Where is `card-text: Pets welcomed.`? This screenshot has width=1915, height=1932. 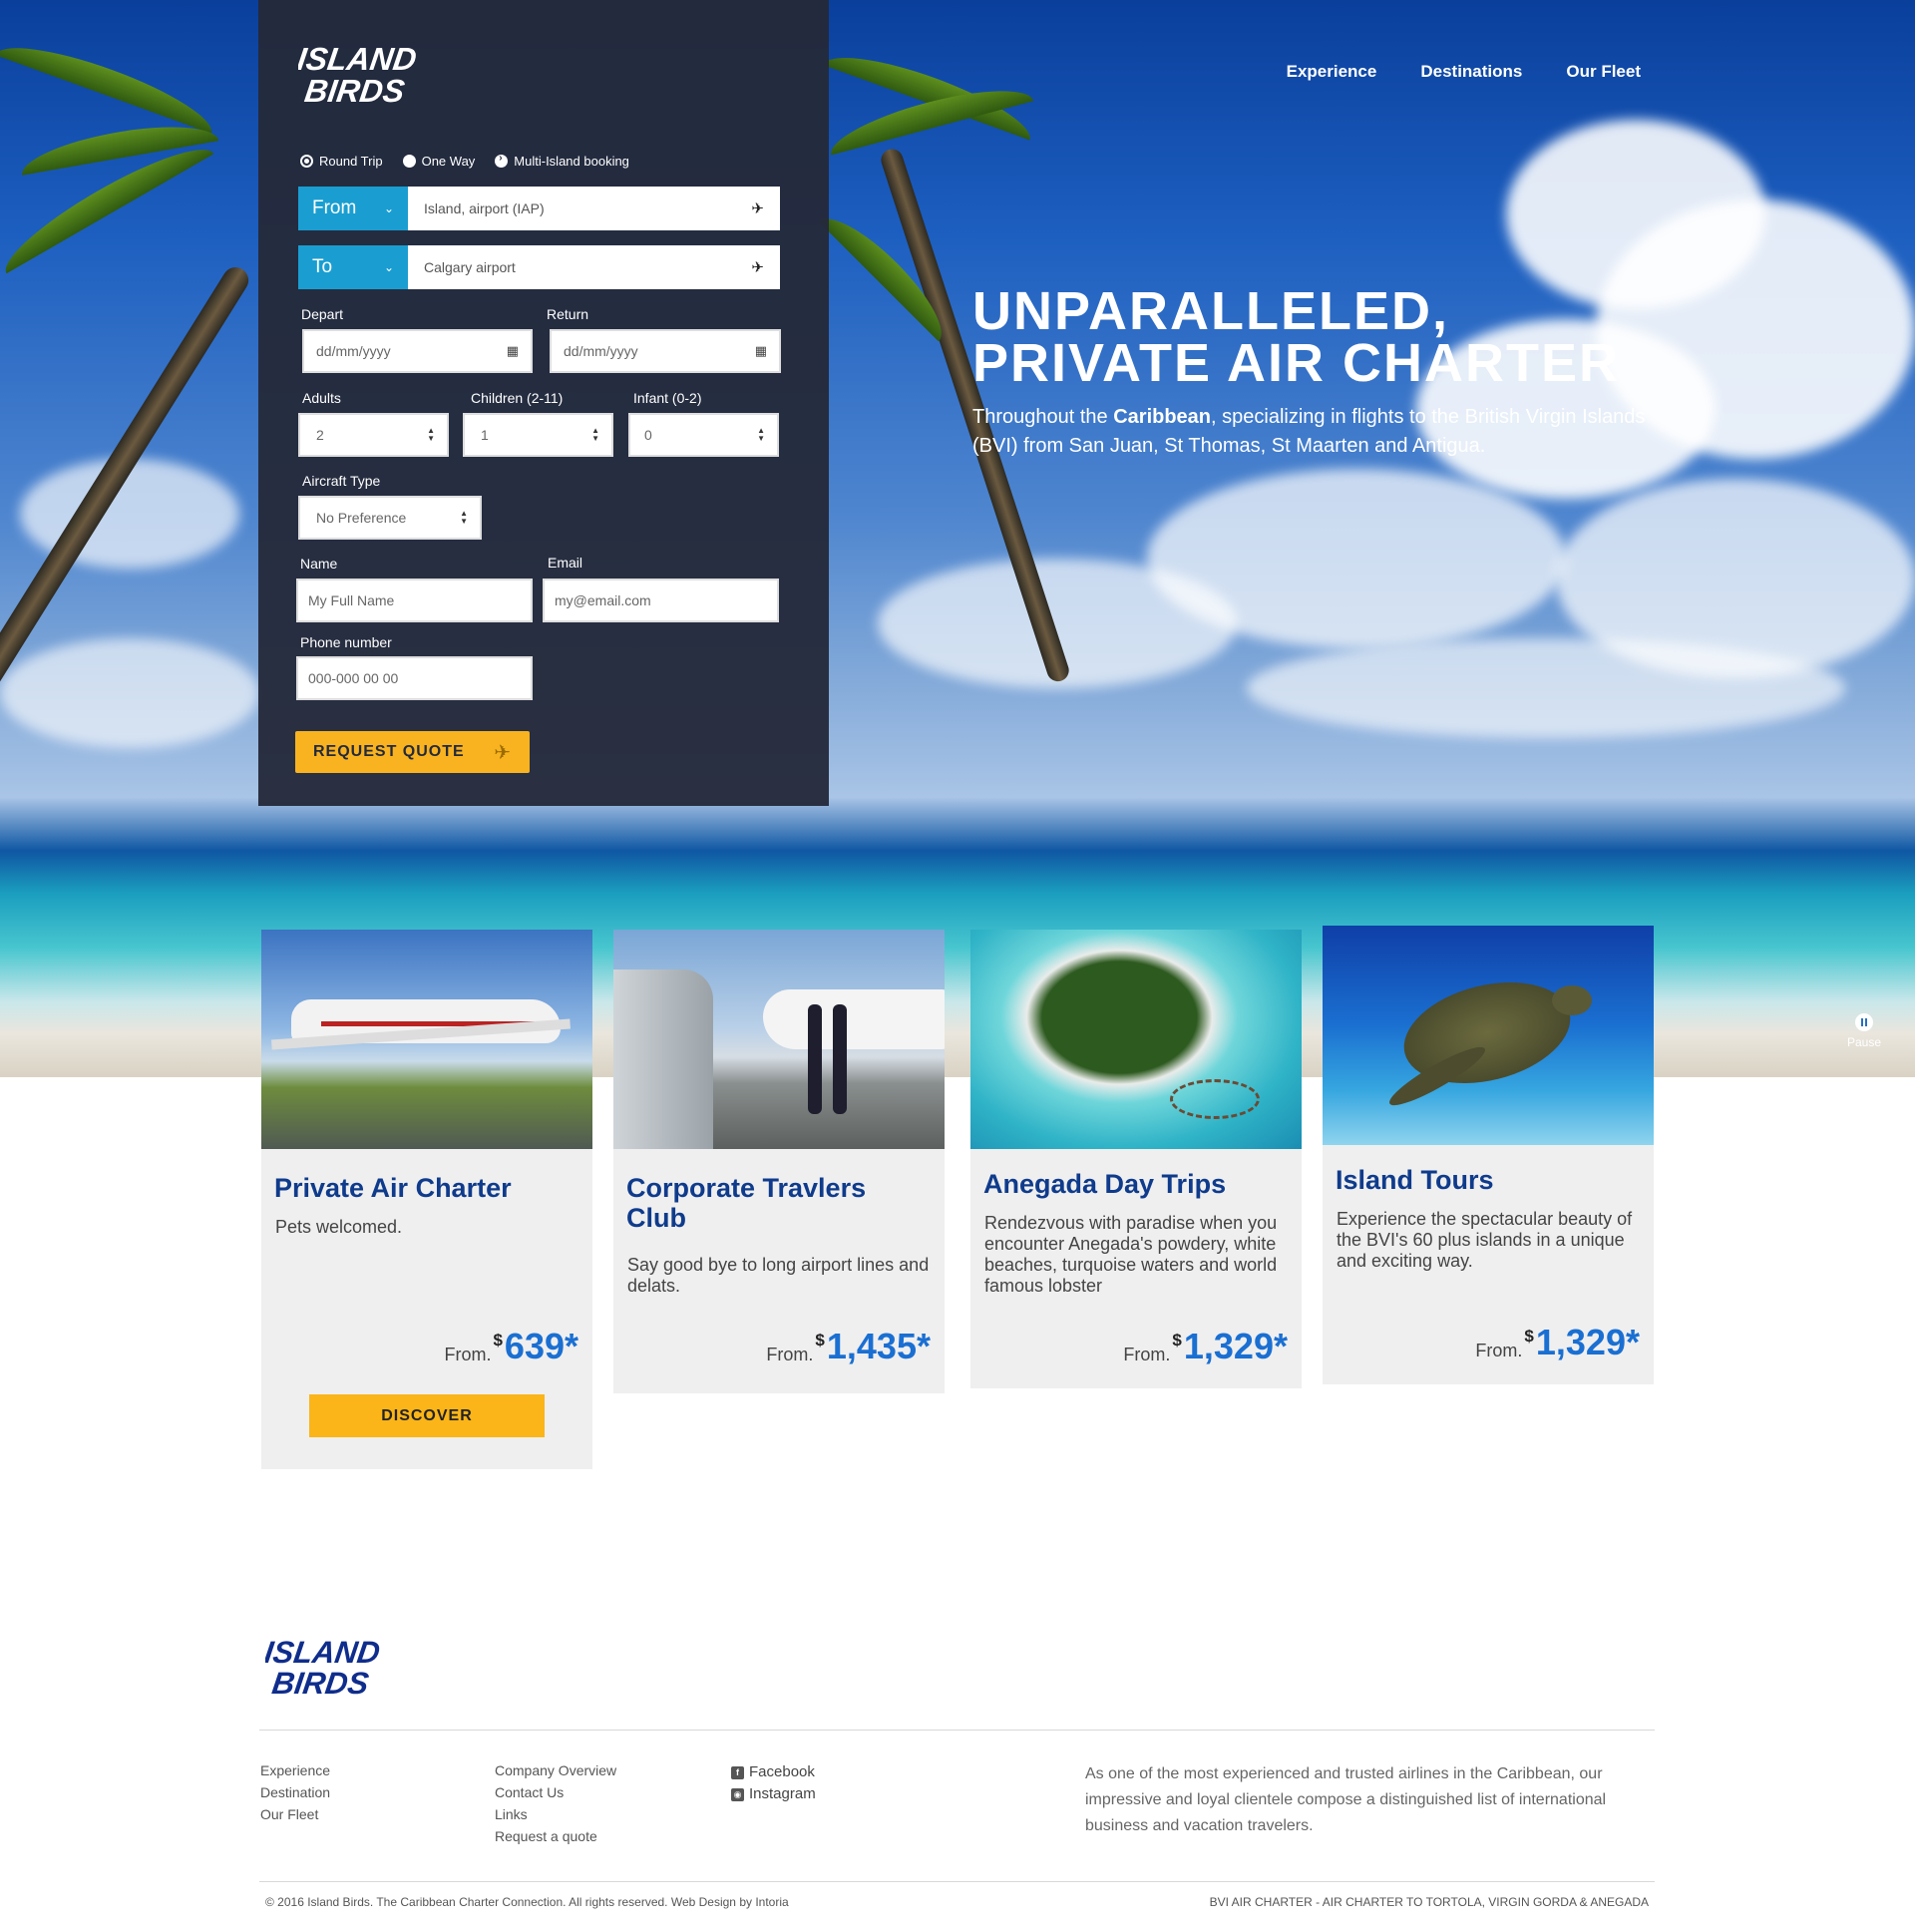 card-text: Pets welcomed. is located at coordinates (339, 1227).